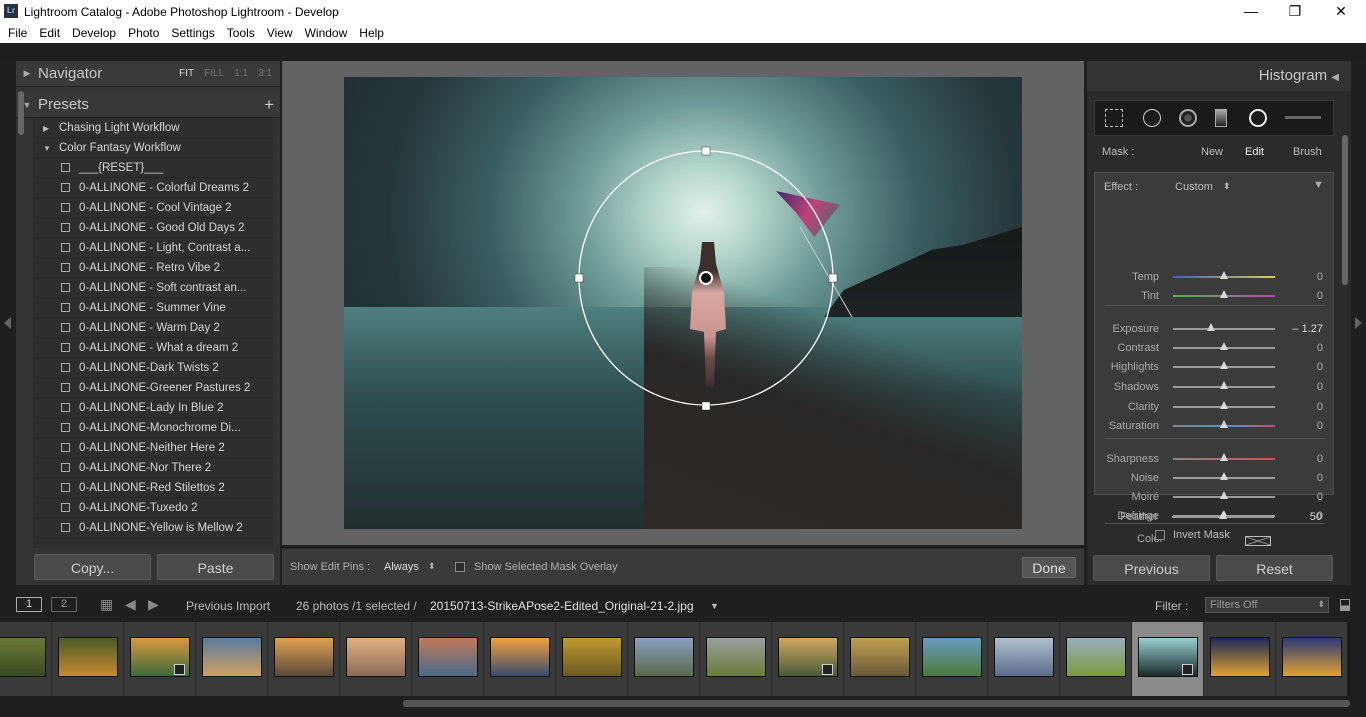  Describe the element at coordinates (1345, 210) in the screenshot. I see `right-scrollbar` at that location.